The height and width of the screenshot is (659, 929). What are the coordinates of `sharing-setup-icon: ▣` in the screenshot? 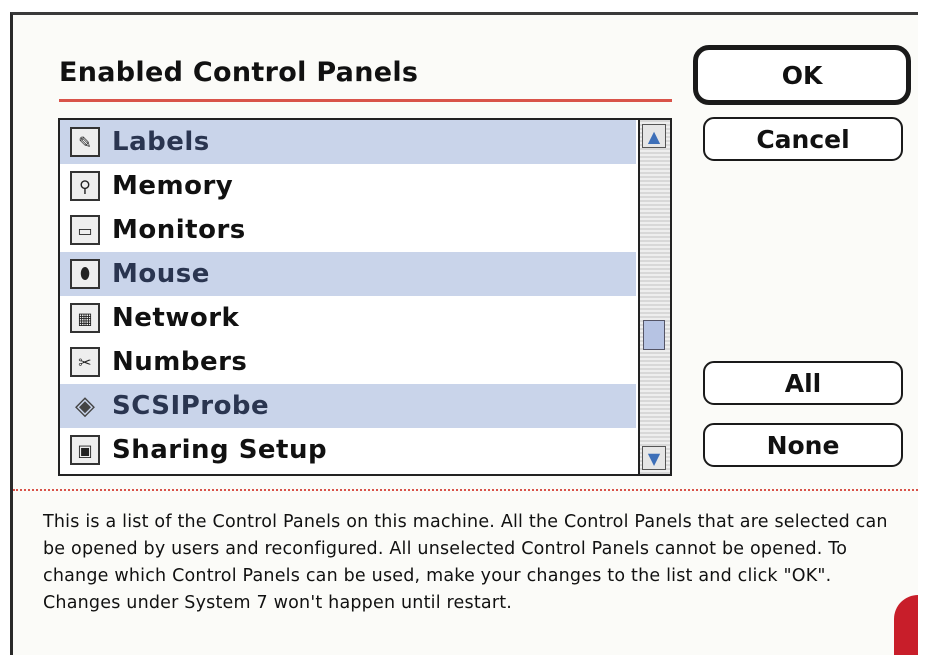 It's located at (85, 450).